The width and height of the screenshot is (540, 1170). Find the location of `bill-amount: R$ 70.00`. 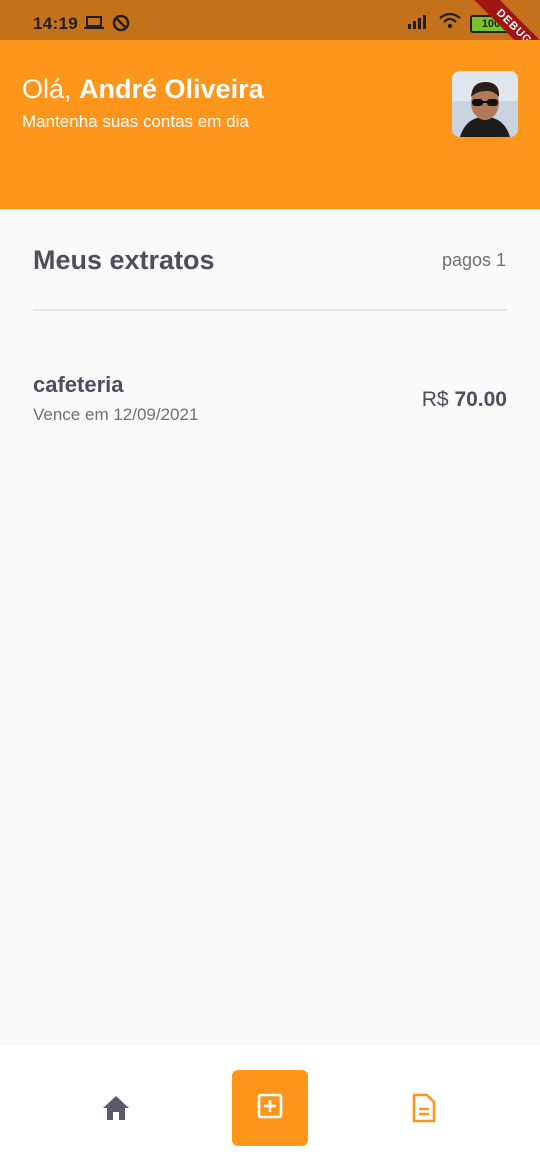

bill-amount: R$ 70.00 is located at coordinates (464, 400).